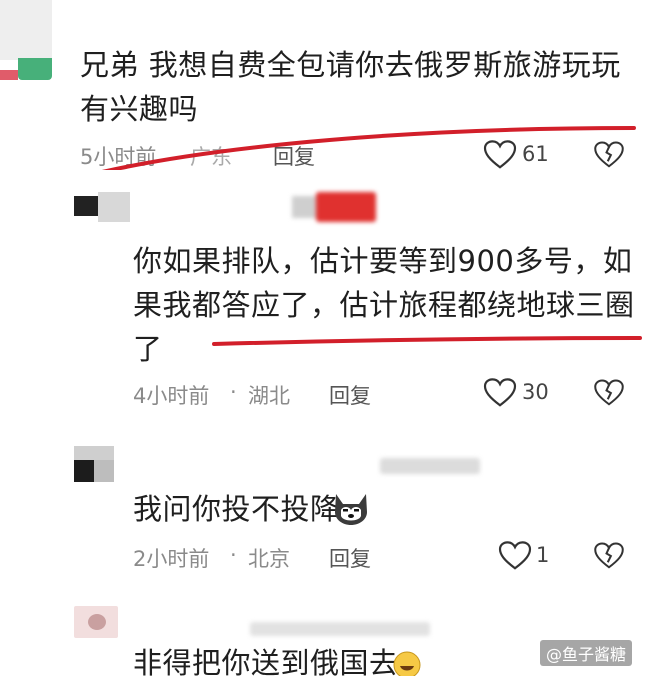 Image resolution: width=660 pixels, height=687 pixels. Describe the element at coordinates (350, 65) in the screenshot. I see `comment-text-line: 兄弟 我想自费全包请你去俄罗斯旅游玩玩` at that location.